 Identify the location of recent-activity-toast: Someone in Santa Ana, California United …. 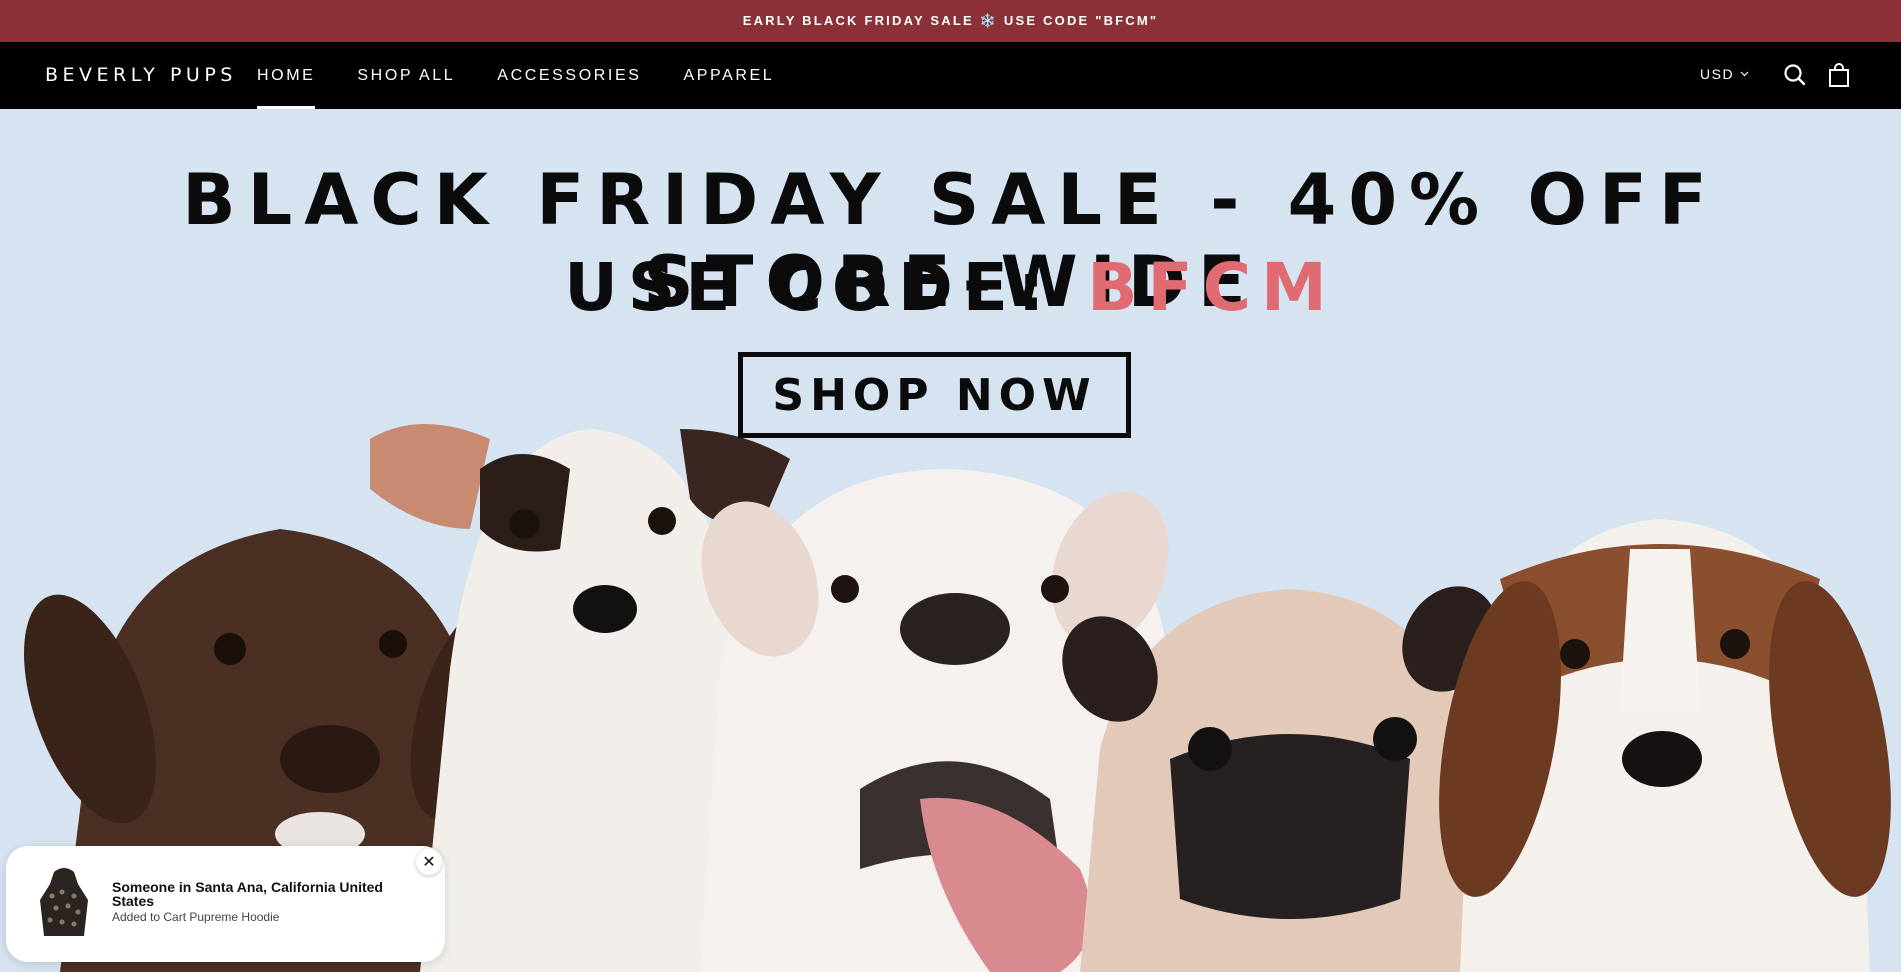
(225, 904).